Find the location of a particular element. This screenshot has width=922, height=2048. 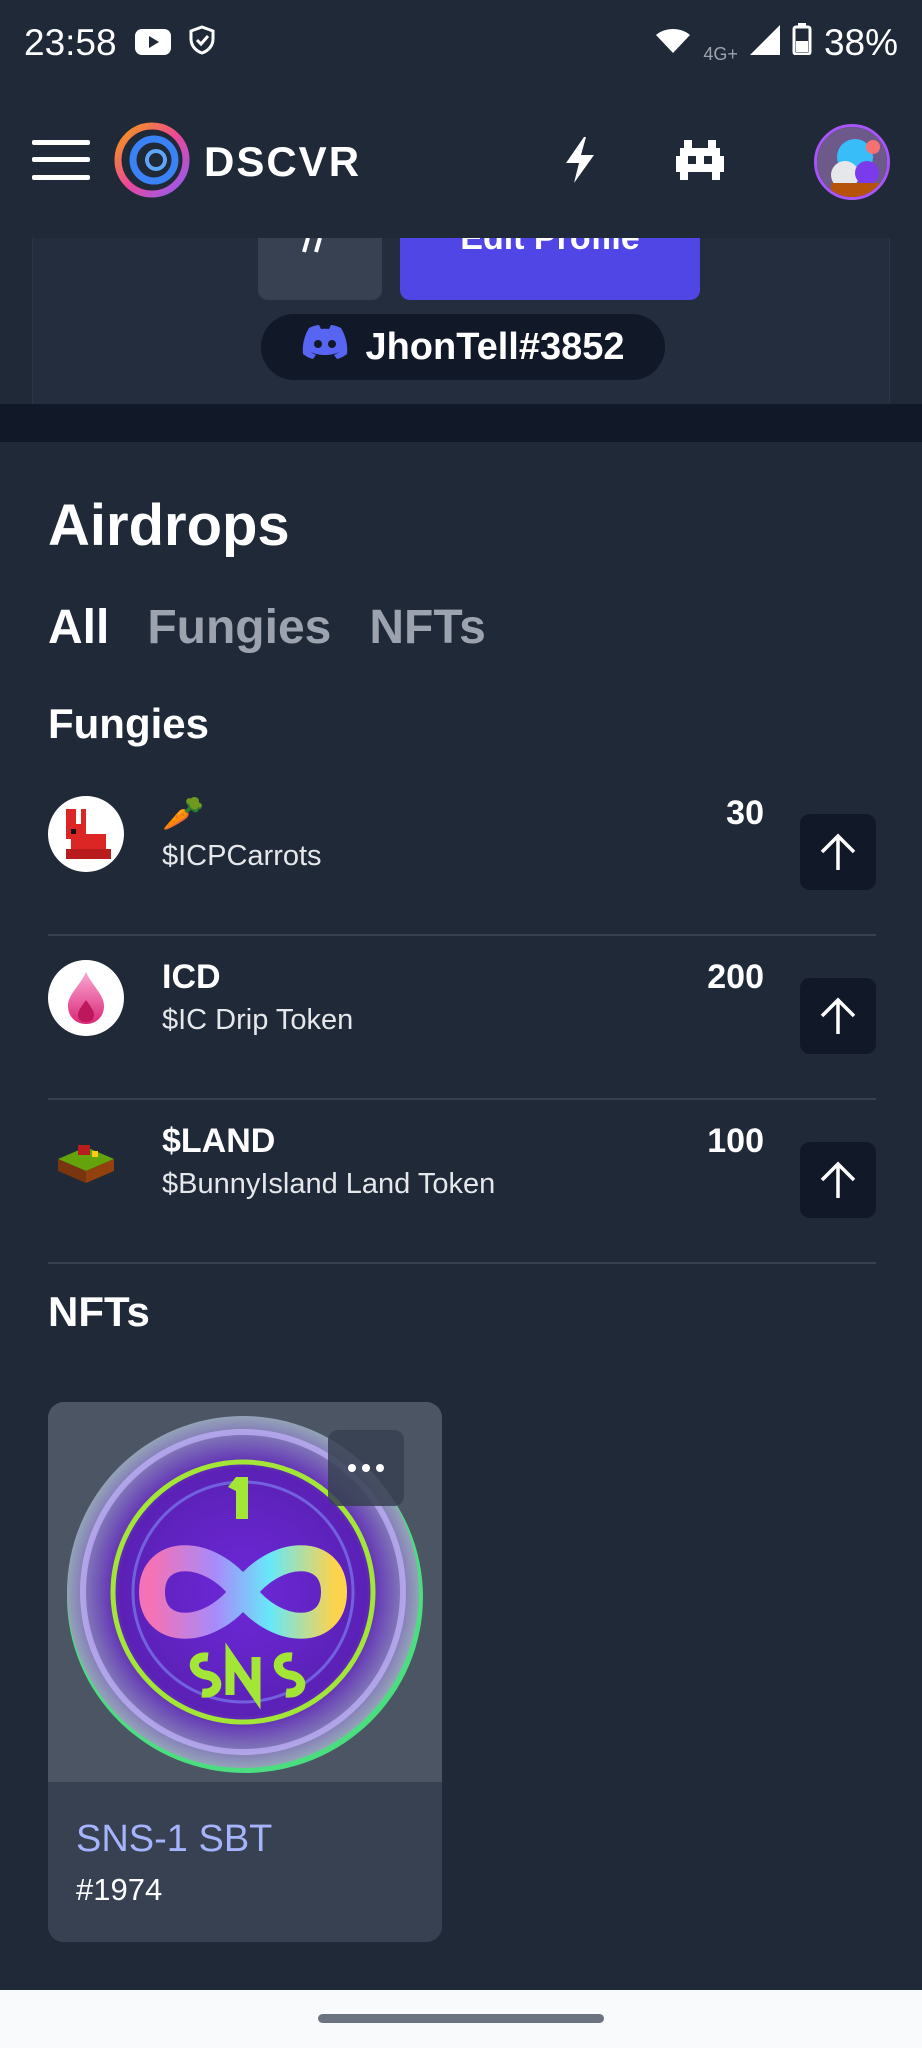

home-gesture-bar is located at coordinates (461, 2018).